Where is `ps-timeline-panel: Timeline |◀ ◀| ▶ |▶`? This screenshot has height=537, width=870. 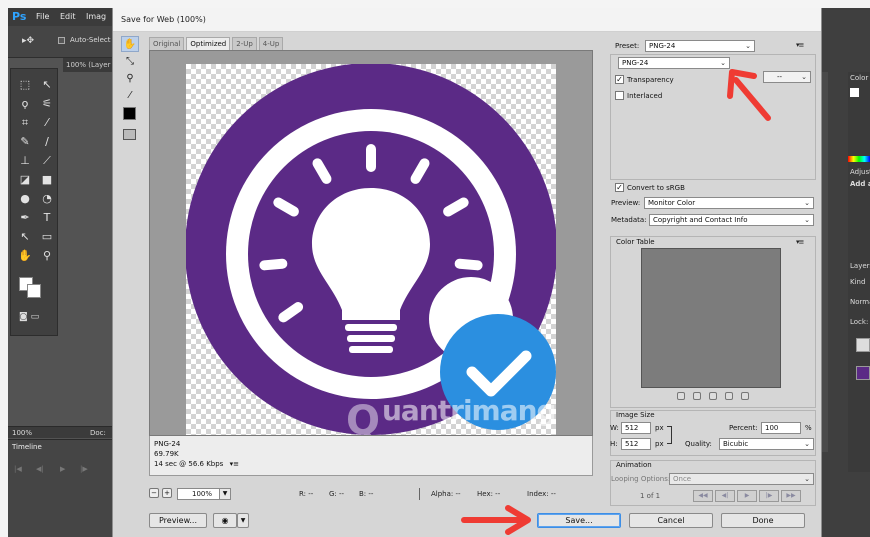
ps-timeline-panel: Timeline |◀ ◀| ▶ |▶ is located at coordinates (64, 488).